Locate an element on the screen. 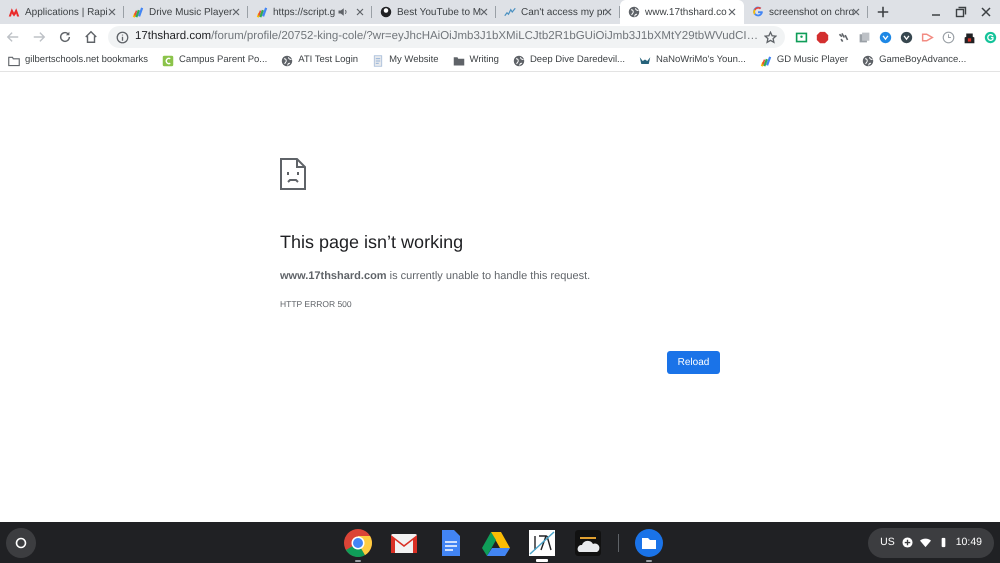 The width and height of the screenshot is (1000, 563). bookmark: GD Music Player is located at coordinates (804, 60).